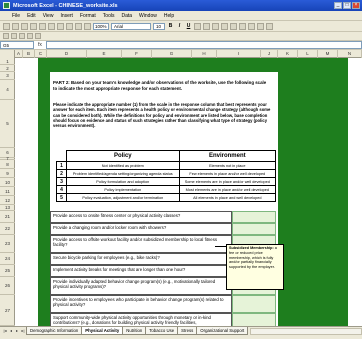 The height and width of the screenshot is (339, 362). What do you see at coordinates (7, 191) in the screenshot?
I see `row-number: 11` at bounding box center [7, 191].